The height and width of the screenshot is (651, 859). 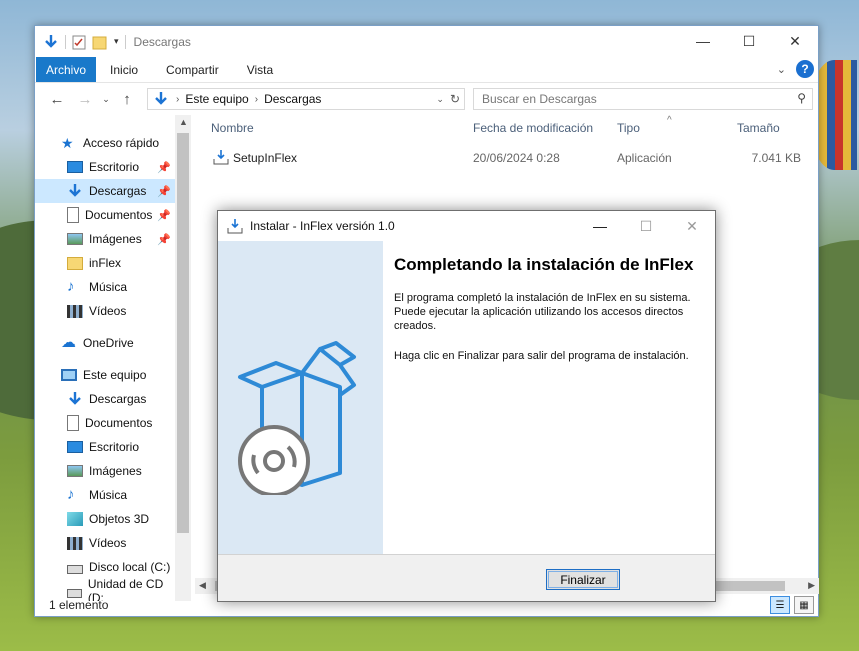 I want to click on nav-escritorio: Escritorio 📌, so click(x=105, y=167).